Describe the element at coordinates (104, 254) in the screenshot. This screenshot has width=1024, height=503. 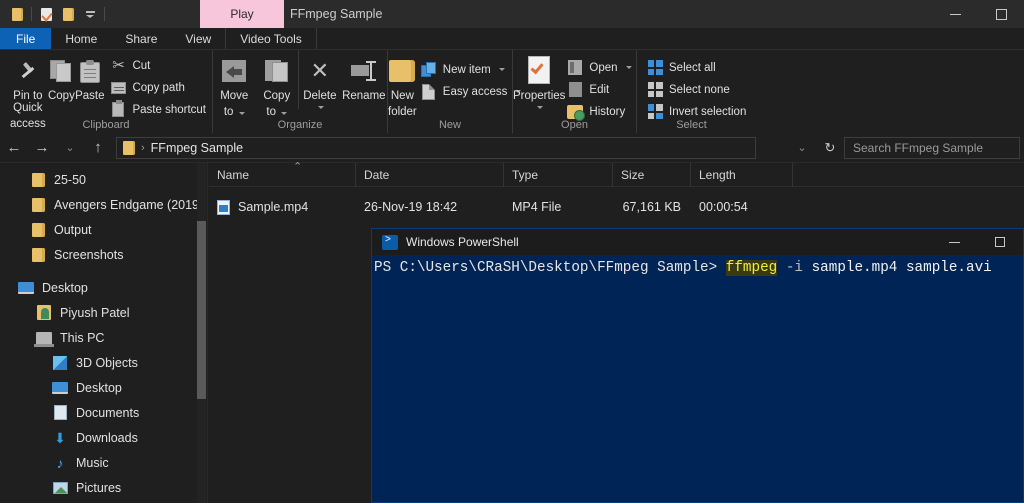
I see `nav-item-screenshots: Screenshots` at that location.